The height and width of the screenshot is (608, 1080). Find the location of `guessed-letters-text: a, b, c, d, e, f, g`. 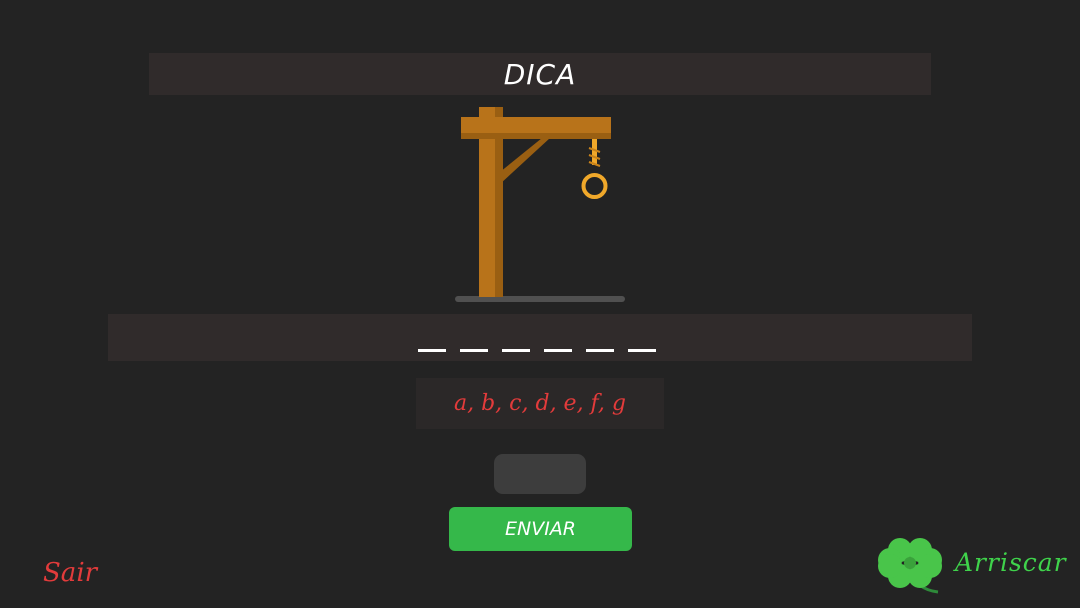

guessed-letters-text: a, b, c, d, e, f, g is located at coordinates (540, 403).